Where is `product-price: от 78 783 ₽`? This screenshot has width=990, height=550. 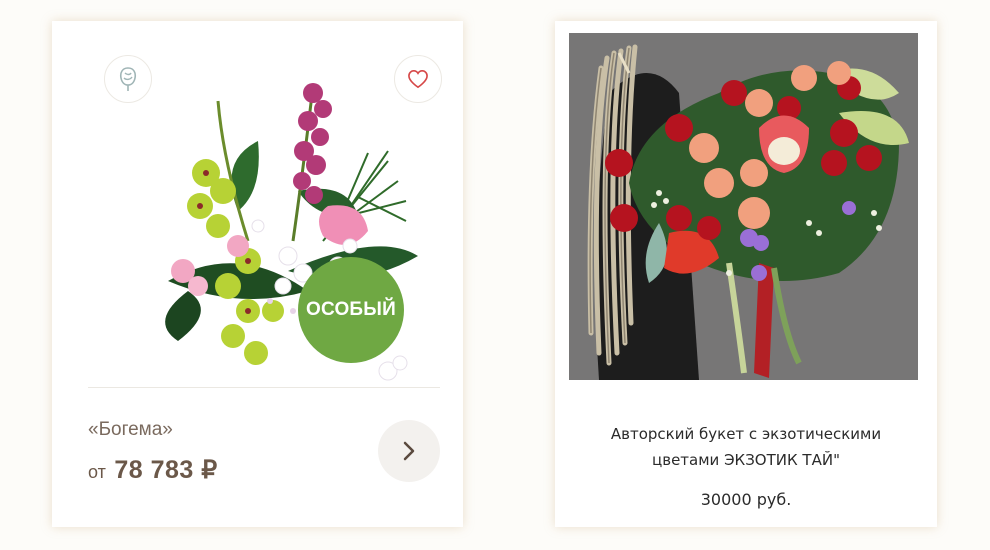
product-price: от 78 783 ₽ is located at coordinates (153, 470).